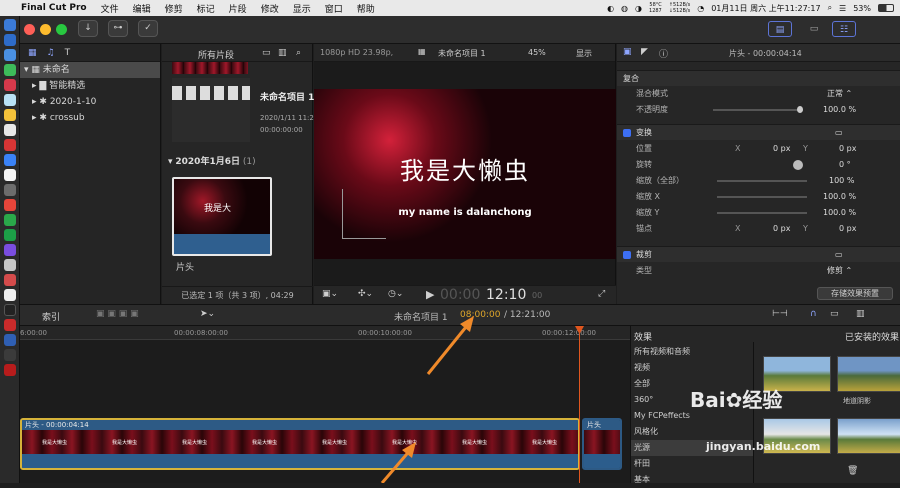  What do you see at coordinates (624, 8) in the screenshot?
I see `globe-icon: ◍` at bounding box center [624, 8].